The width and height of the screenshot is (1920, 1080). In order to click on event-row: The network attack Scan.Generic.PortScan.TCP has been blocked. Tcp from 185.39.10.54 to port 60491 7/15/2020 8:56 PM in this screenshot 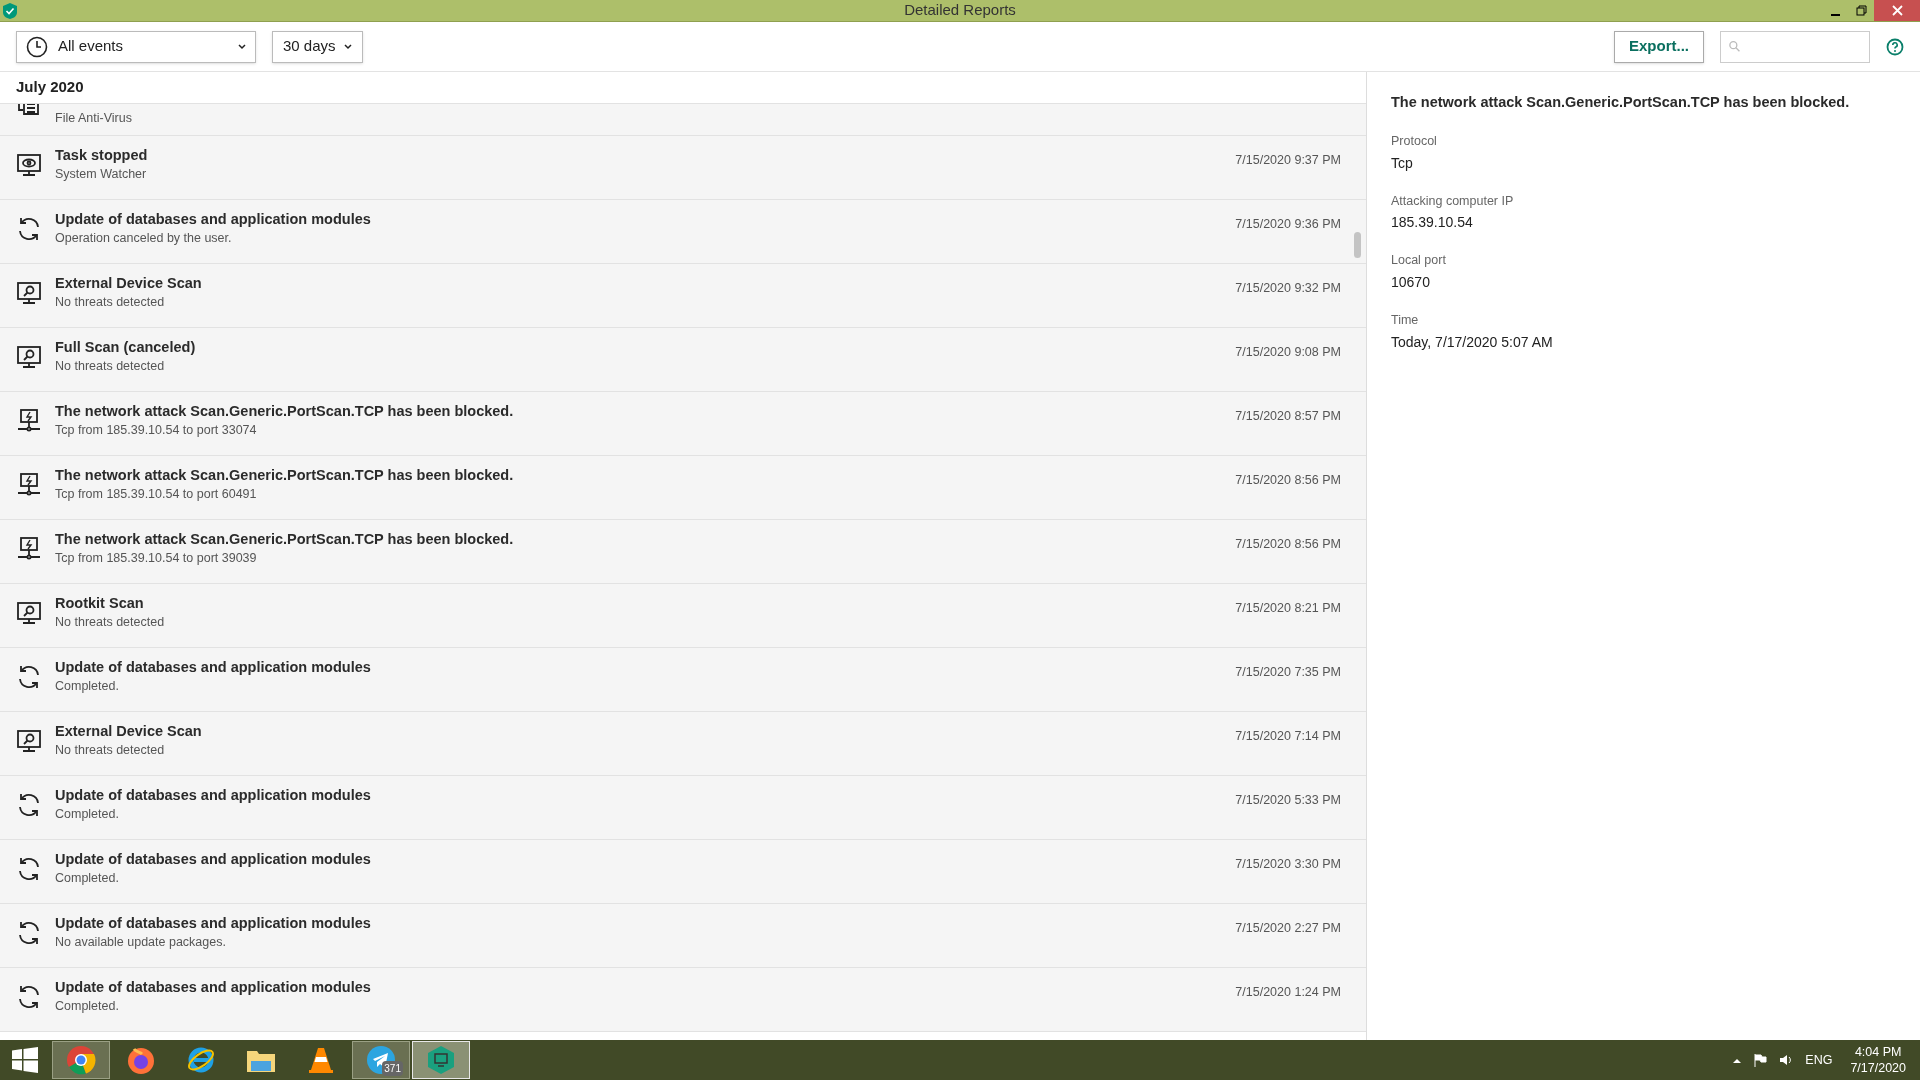, I will do `click(683, 488)`.